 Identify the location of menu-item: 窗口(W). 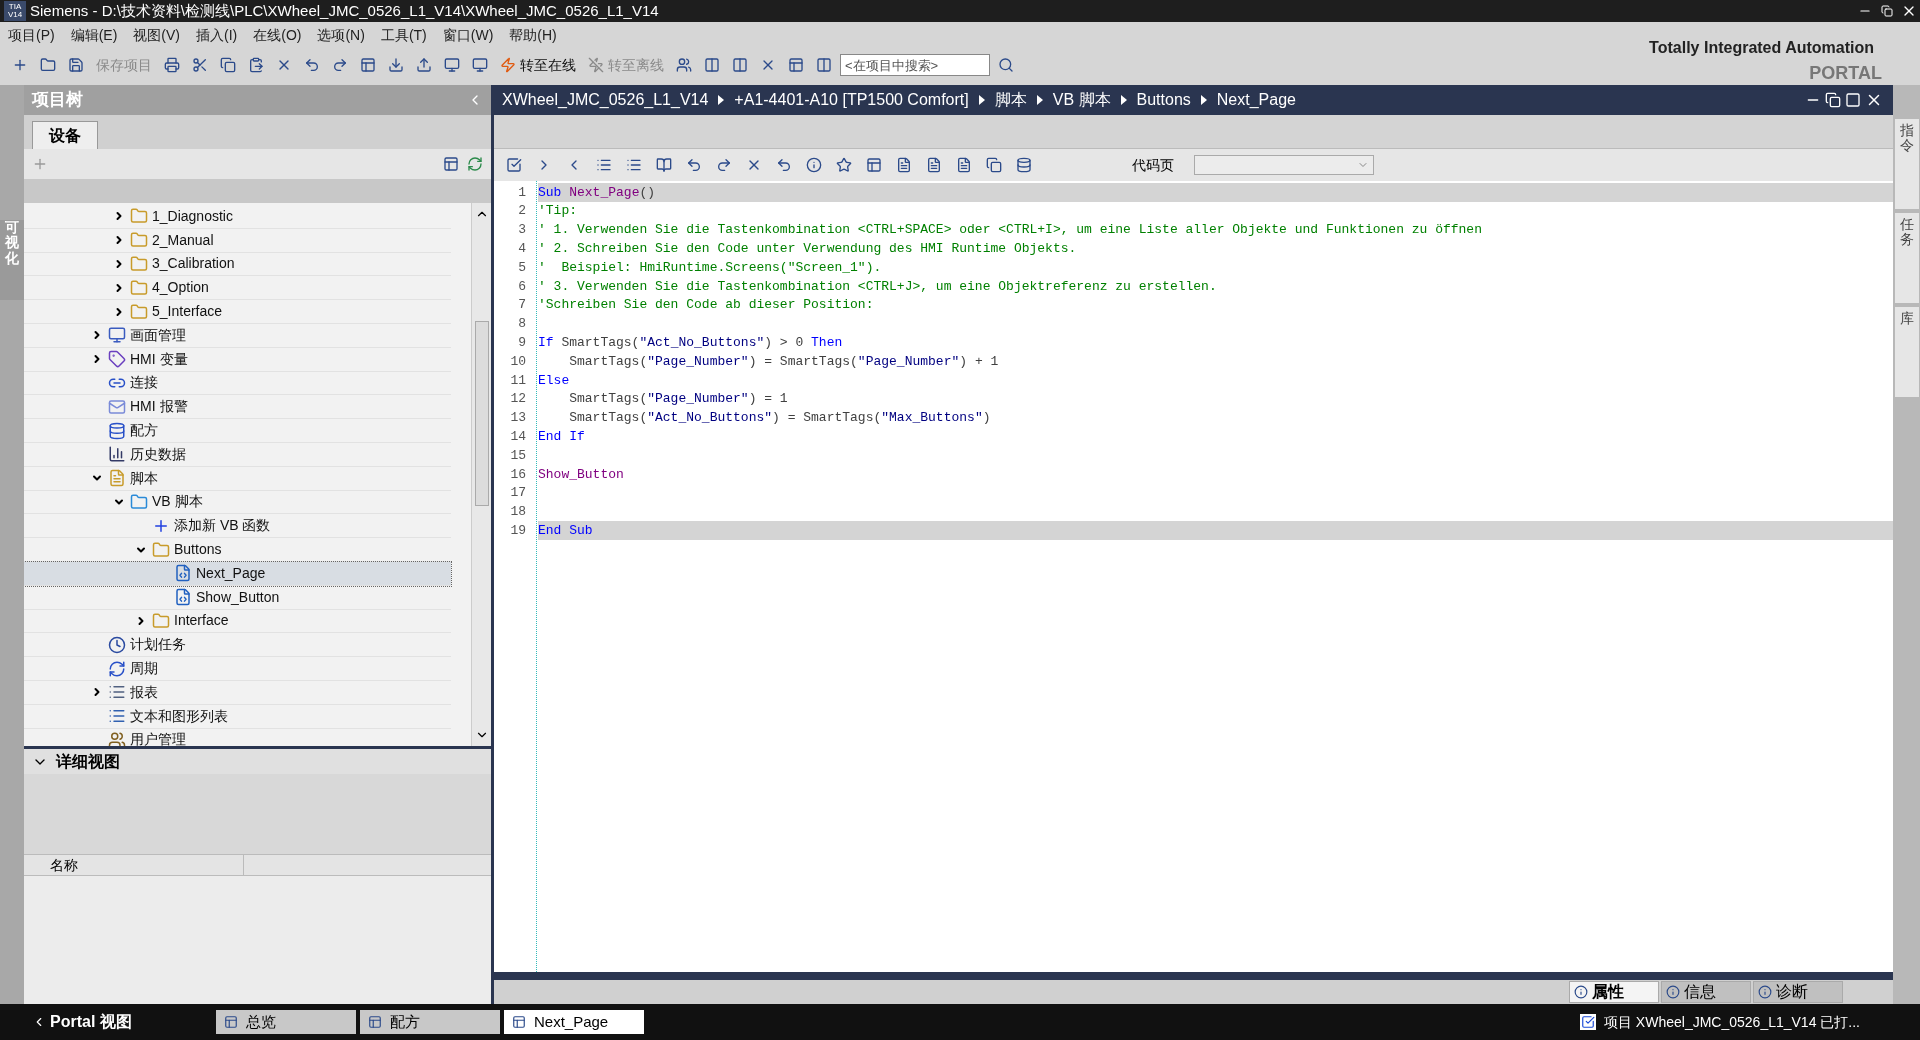
(468, 35).